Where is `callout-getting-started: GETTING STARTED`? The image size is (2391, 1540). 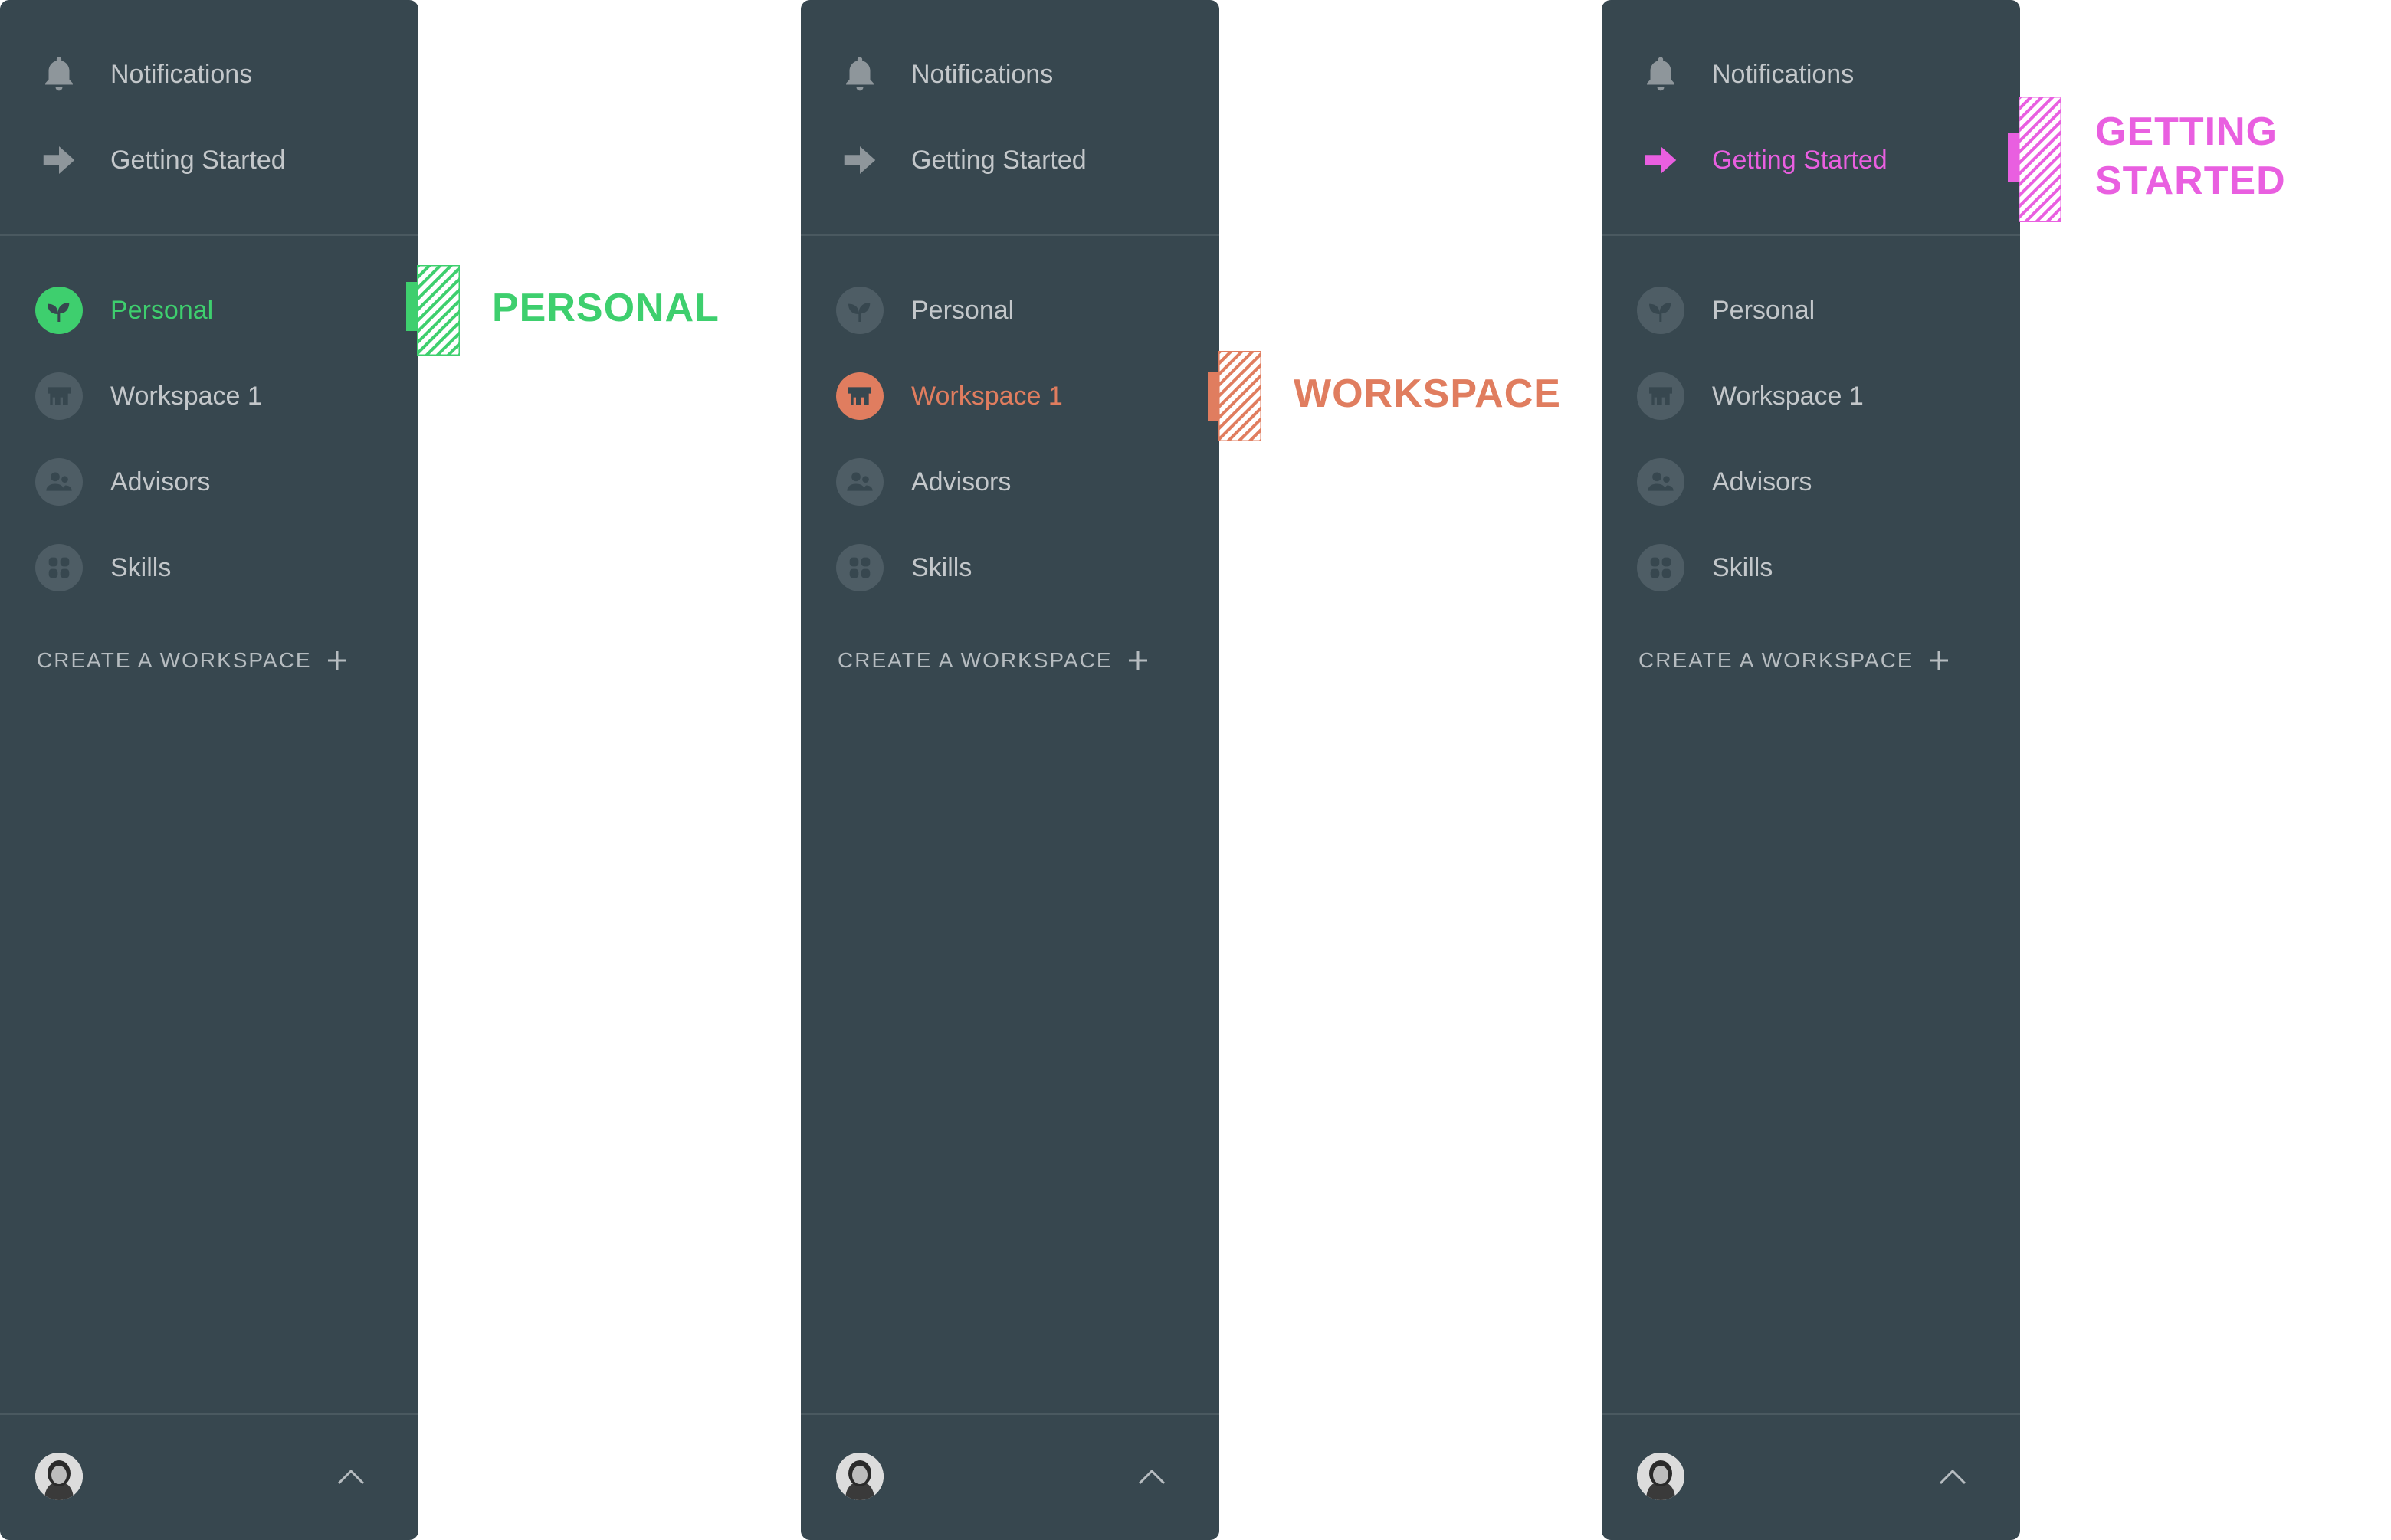 callout-getting-started: GETTING STARTED is located at coordinates (2190, 156).